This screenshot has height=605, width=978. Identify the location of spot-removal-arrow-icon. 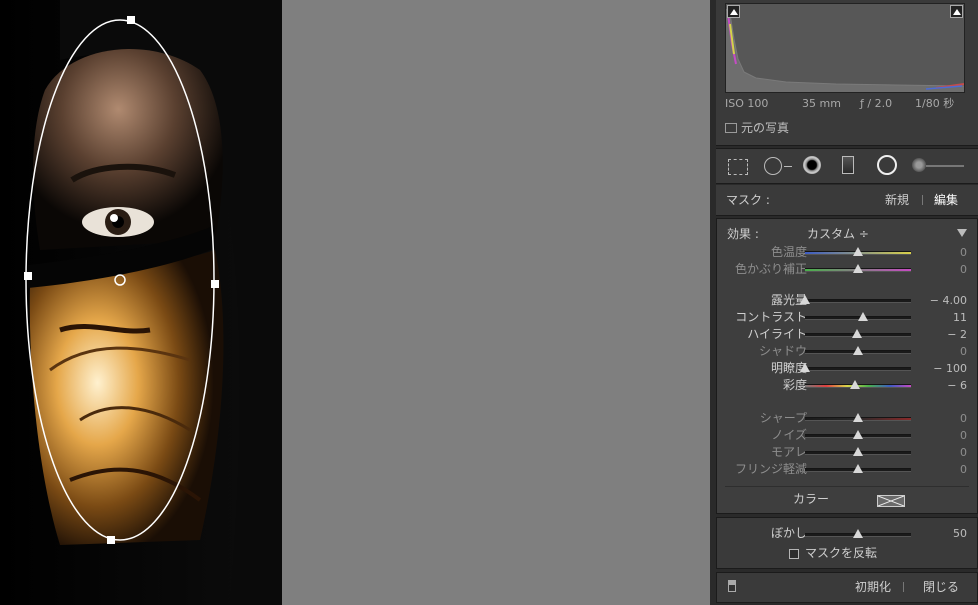
(788, 166).